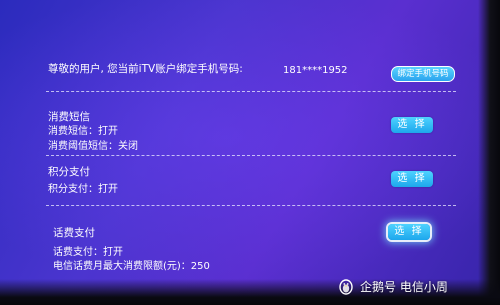 The image size is (500, 305). I want to click on bind-phone-button: 绑定手机号码, so click(423, 74).